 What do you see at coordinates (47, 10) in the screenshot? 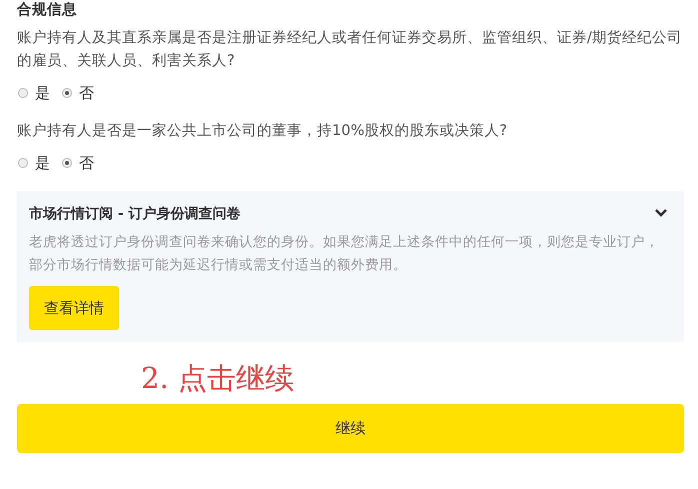
I see `section-title: 合规信息` at bounding box center [47, 10].